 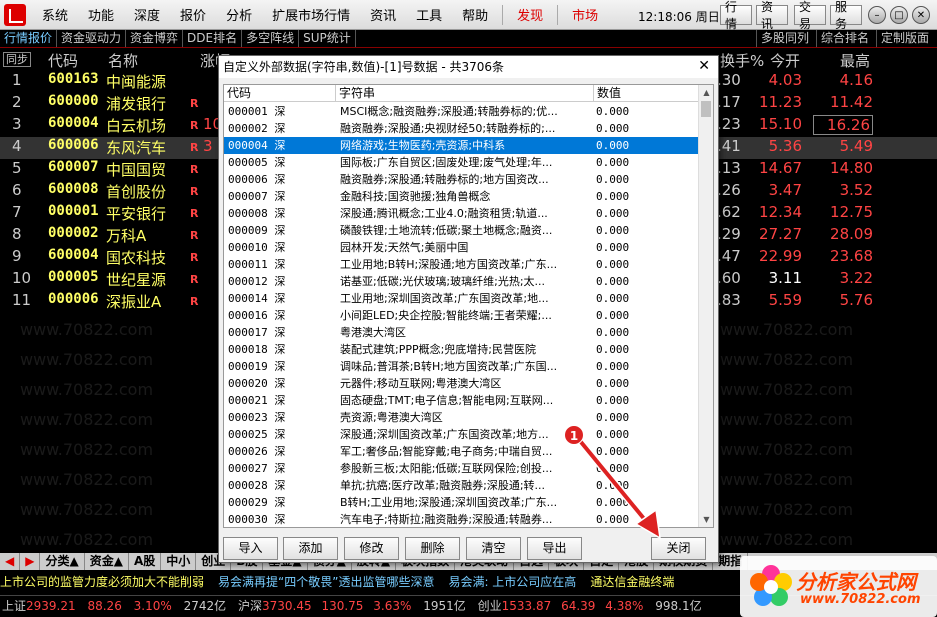 I want to click on sheet-next-icon: ▶, so click(x=30, y=561).